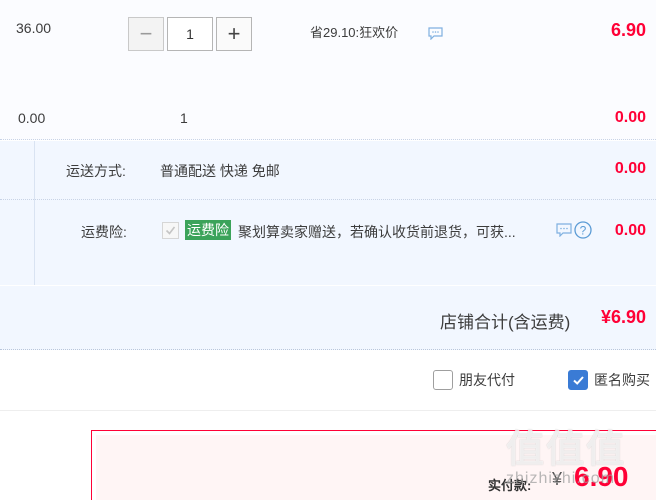  Describe the element at coordinates (443, 380) in the screenshot. I see `friend-pay-checkbox` at that location.